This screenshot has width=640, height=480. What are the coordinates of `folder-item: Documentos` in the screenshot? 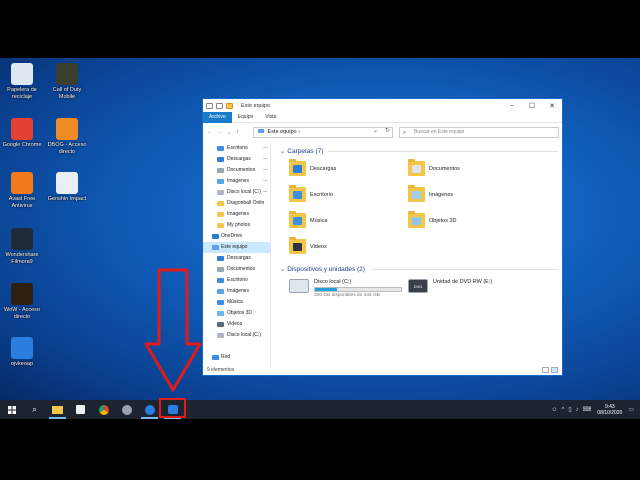 It's located at (434, 167).